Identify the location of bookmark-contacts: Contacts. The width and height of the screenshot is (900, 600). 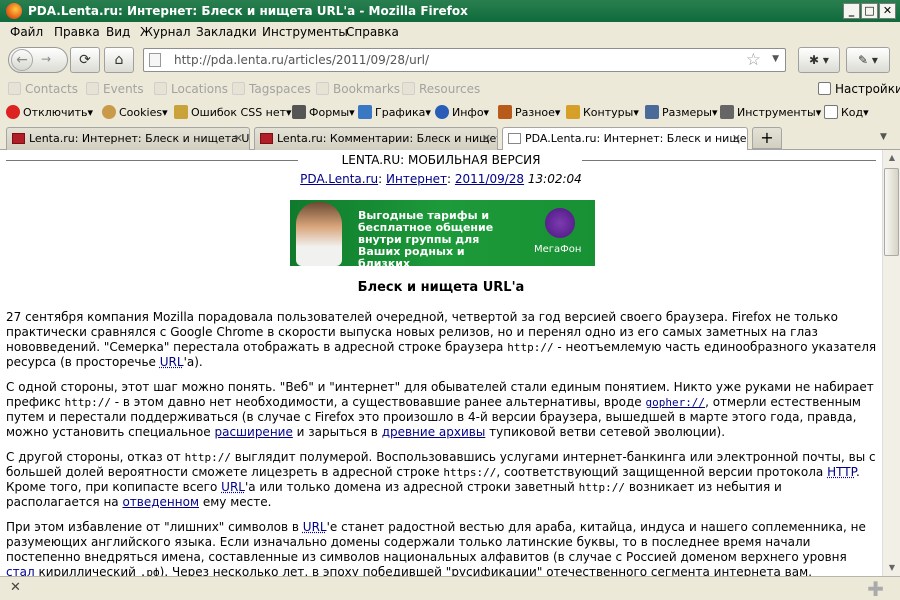
(43, 89).